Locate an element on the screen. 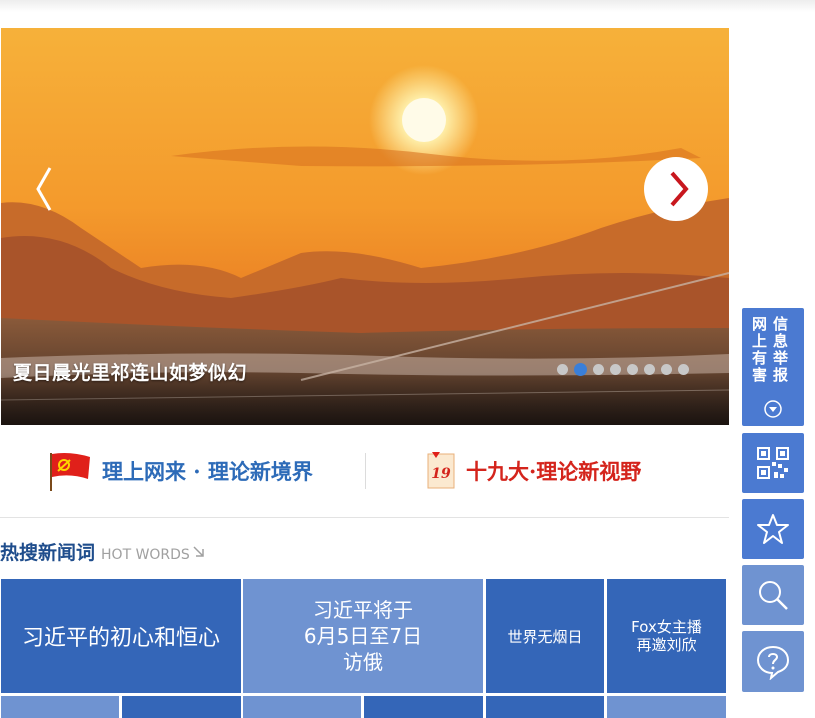 The height and width of the screenshot is (718, 815). hot-word-tile-3: 世界无烟日 is located at coordinates (545, 636).